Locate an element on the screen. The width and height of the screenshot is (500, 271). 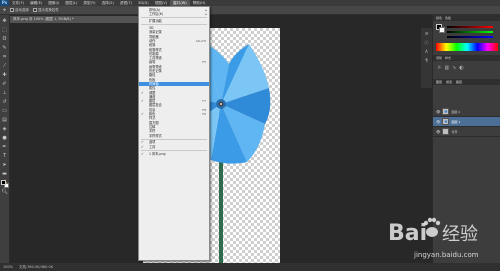
zoom-tool-icon: 🔍︎ is located at coordinates (5, 192).